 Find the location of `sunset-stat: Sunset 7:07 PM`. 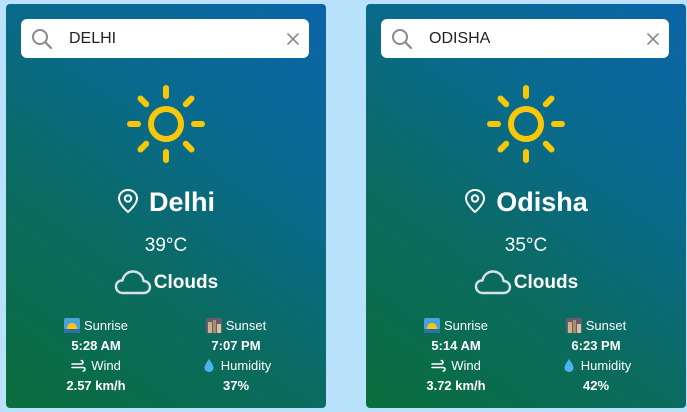

sunset-stat: Sunset 7:07 PM is located at coordinates (236, 336).